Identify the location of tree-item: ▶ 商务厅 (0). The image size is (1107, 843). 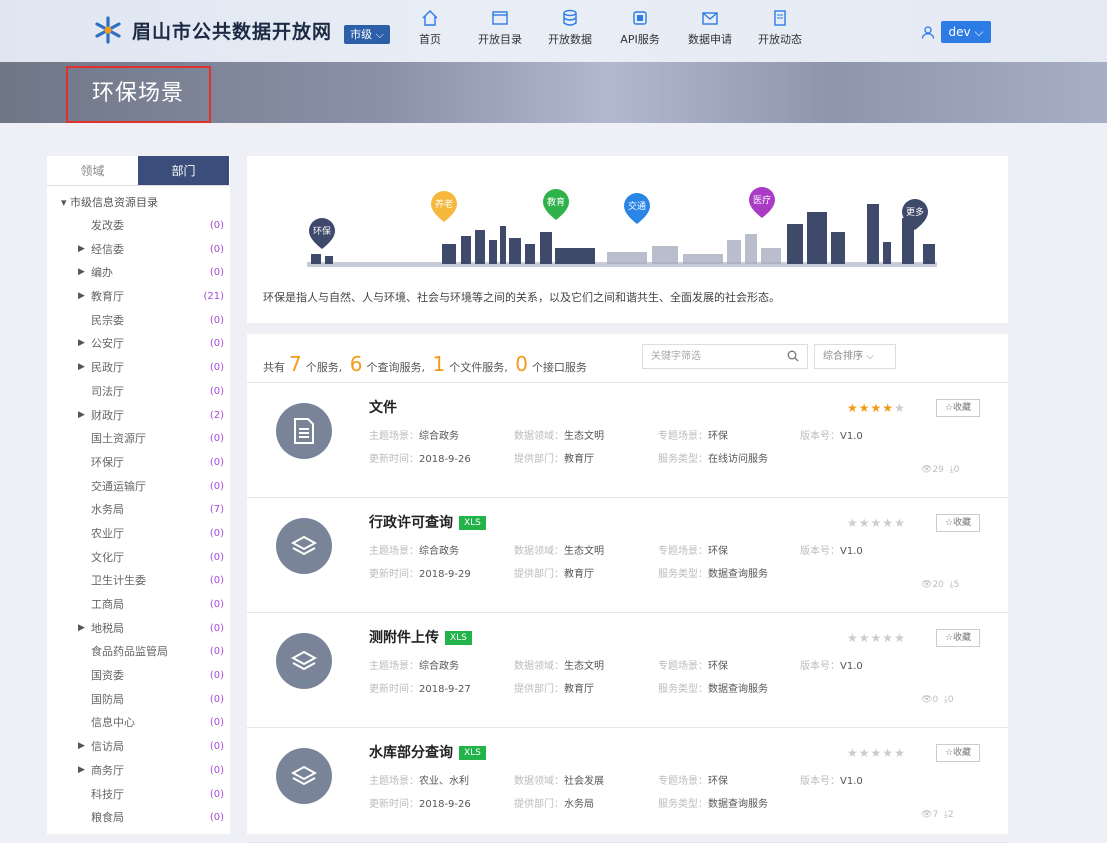
(138, 771).